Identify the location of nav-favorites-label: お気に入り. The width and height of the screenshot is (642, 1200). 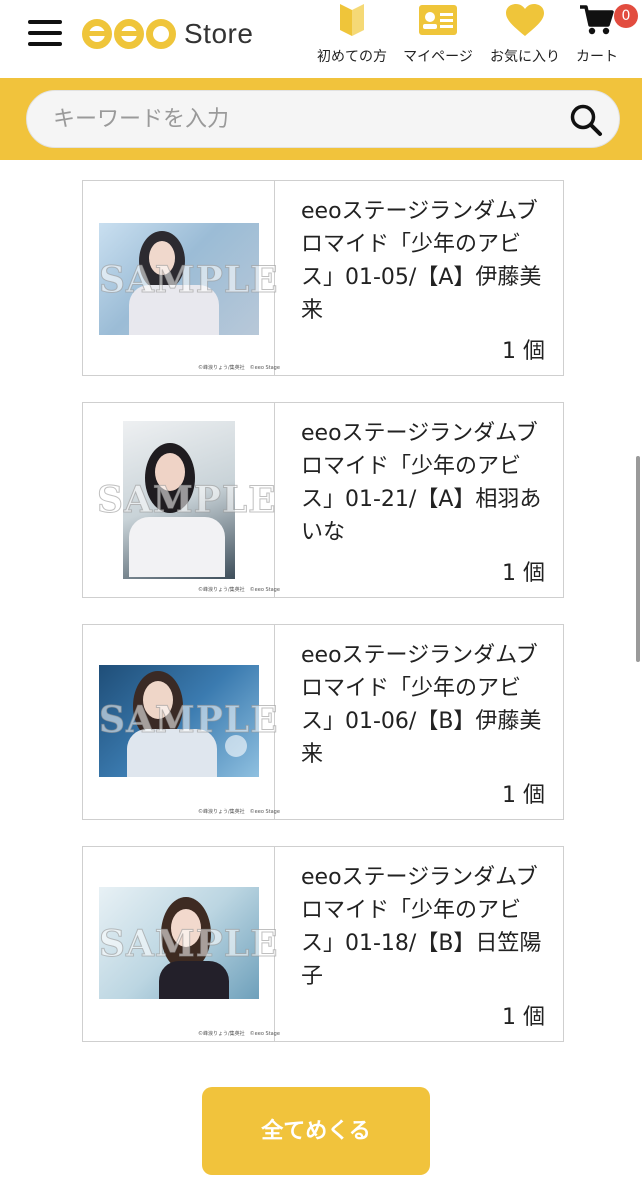
(525, 57).